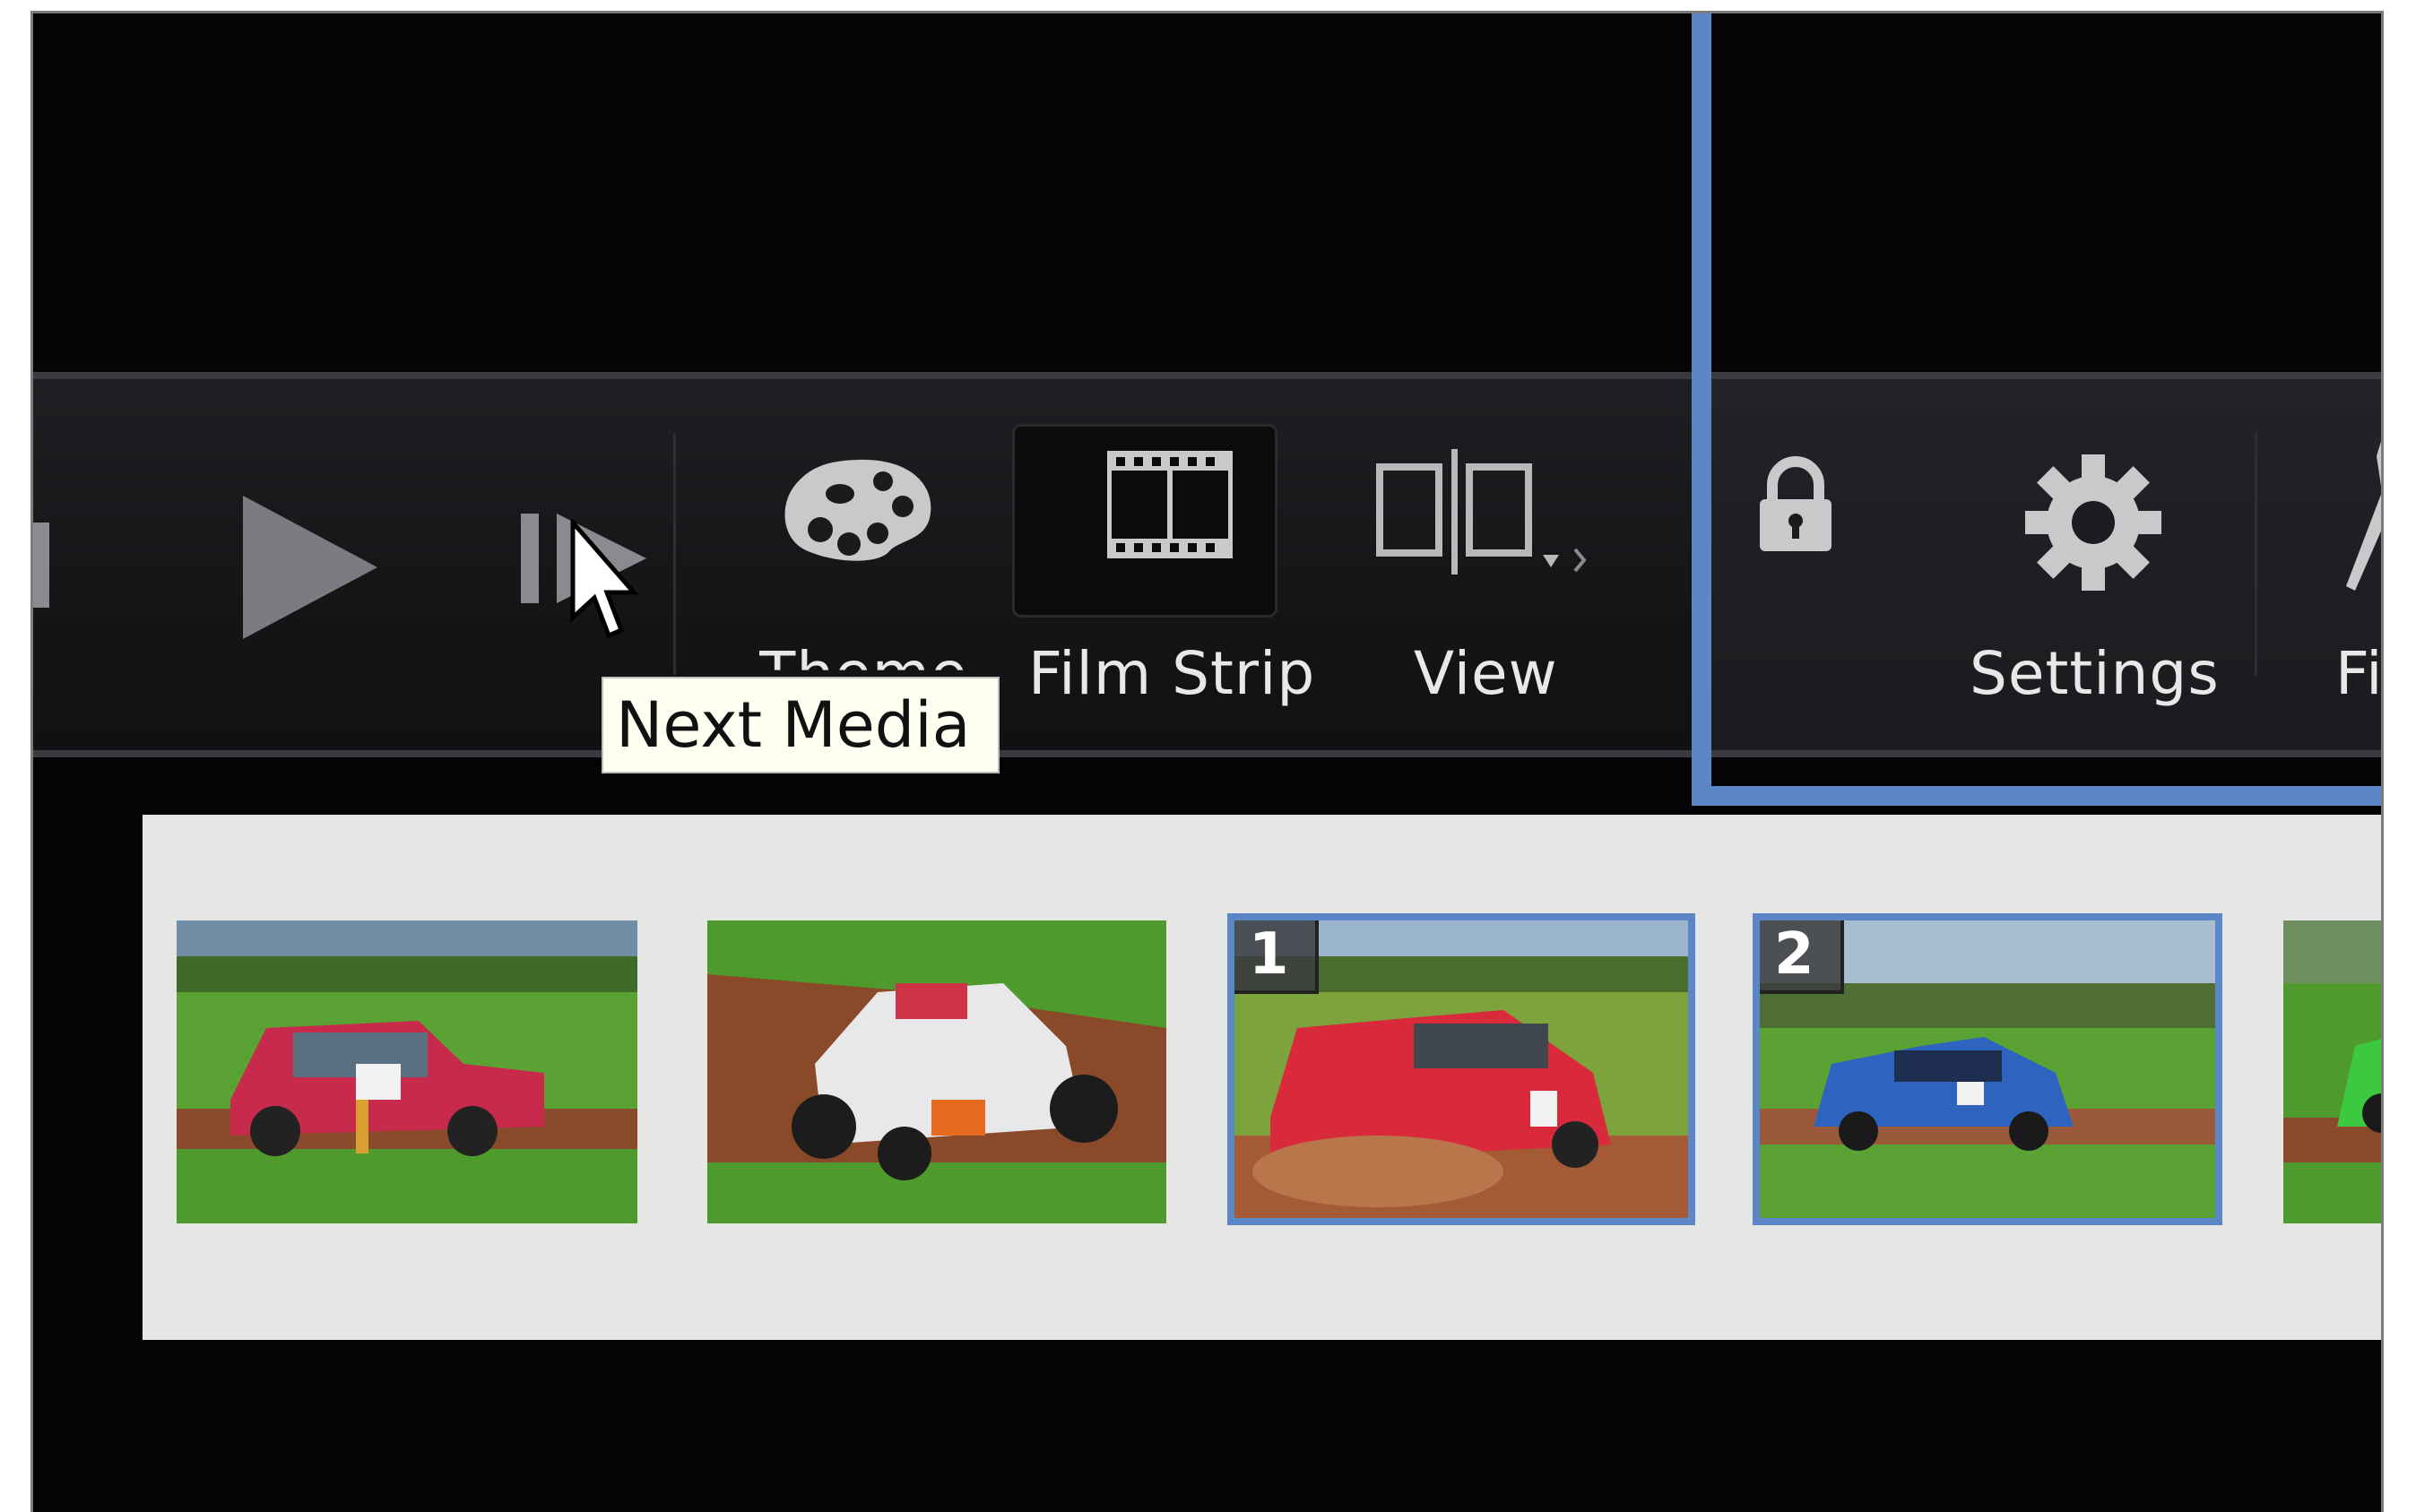 The height and width of the screenshot is (1512, 2416). What do you see at coordinates (41, 565) in the screenshot?
I see `previous-icon` at bounding box center [41, 565].